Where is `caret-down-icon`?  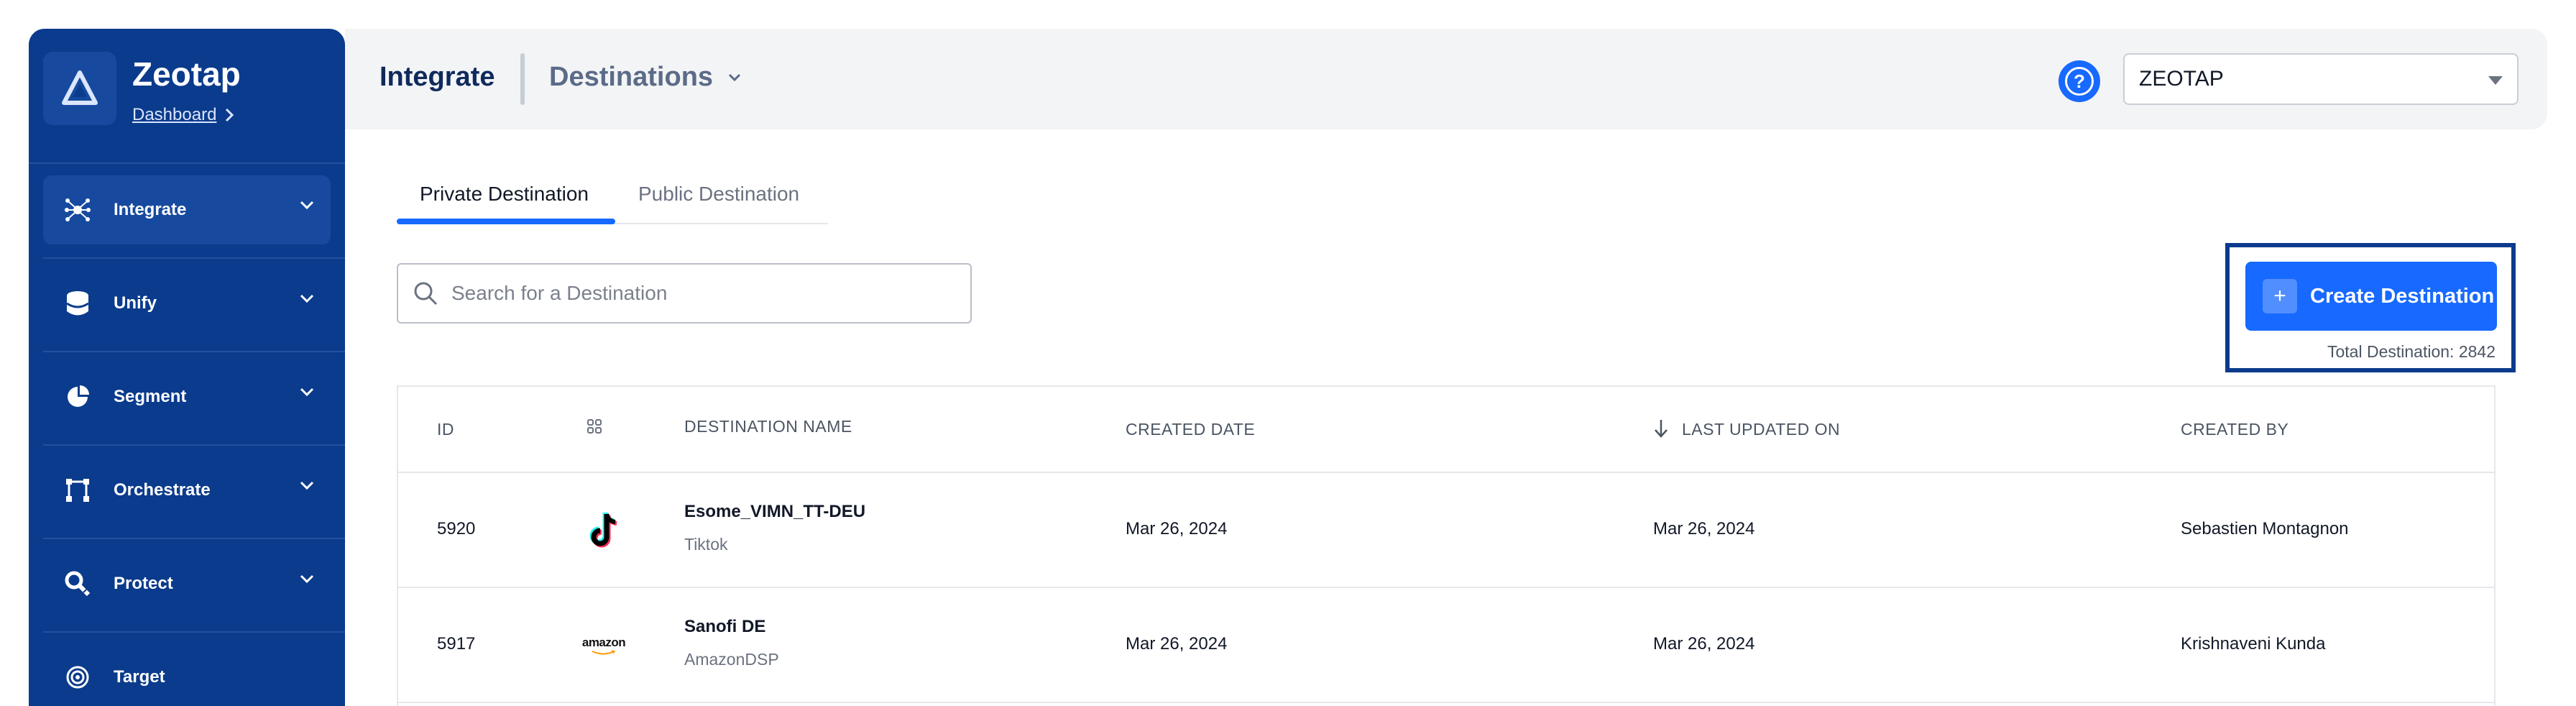
caret-down-icon is located at coordinates (2495, 80).